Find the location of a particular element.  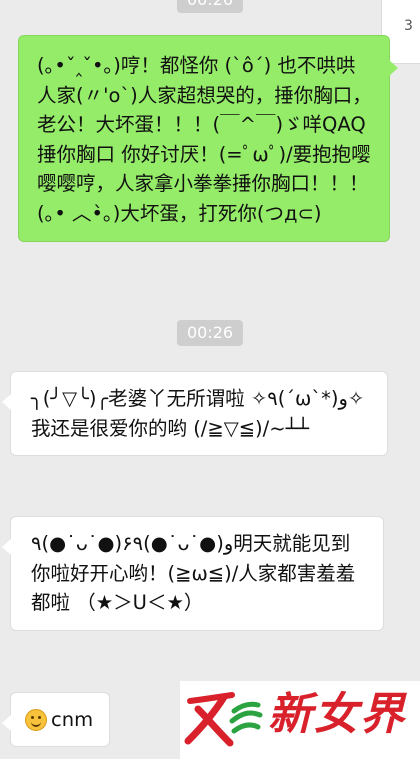

smiley-emoji-icon is located at coordinates (36, 719).